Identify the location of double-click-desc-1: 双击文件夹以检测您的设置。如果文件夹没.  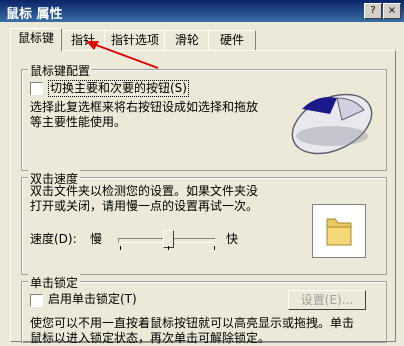
(144, 191).